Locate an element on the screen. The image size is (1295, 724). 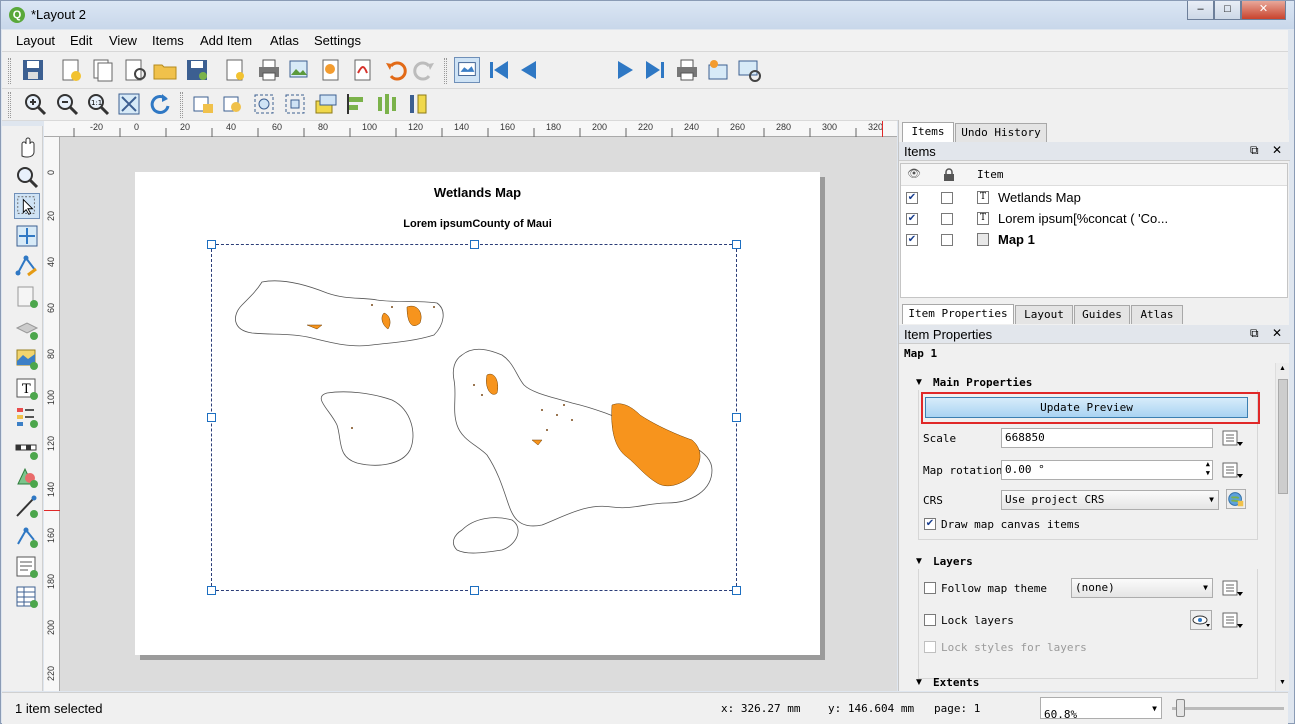
tab-layout: Layout is located at coordinates (1044, 314).